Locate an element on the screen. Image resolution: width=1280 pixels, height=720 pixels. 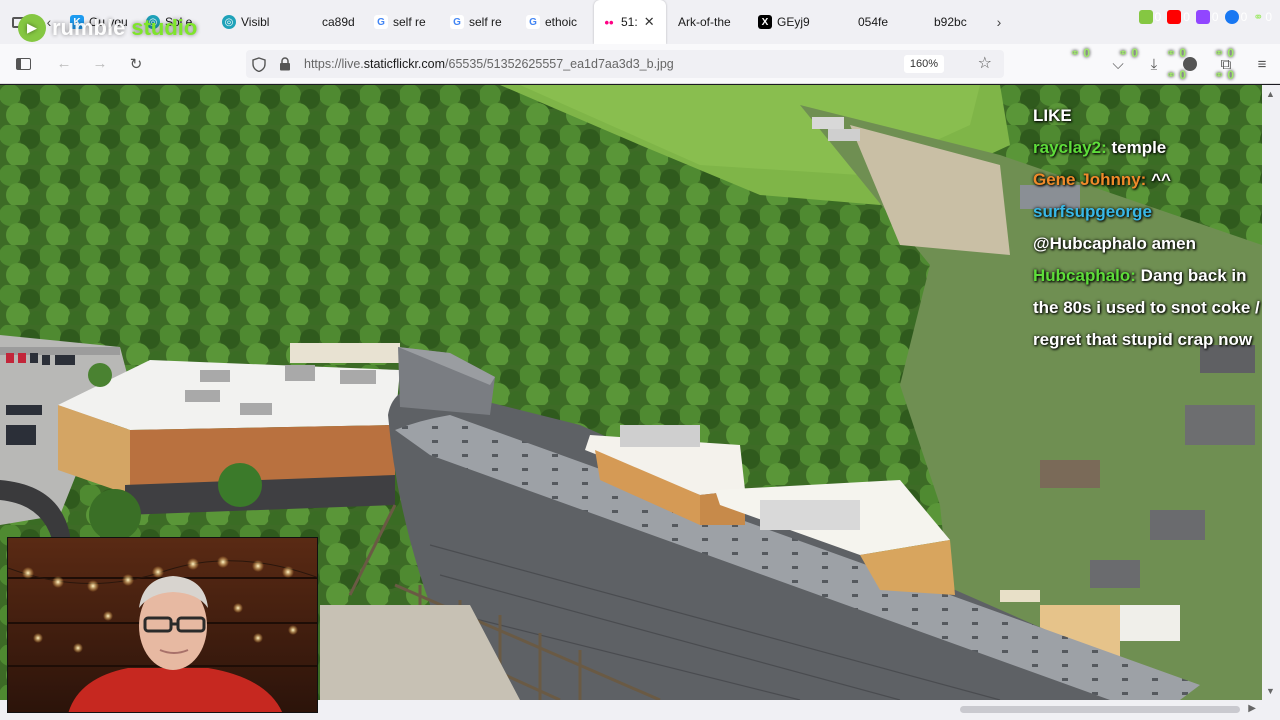
tab-label: 51: is located at coordinates (629, 22).